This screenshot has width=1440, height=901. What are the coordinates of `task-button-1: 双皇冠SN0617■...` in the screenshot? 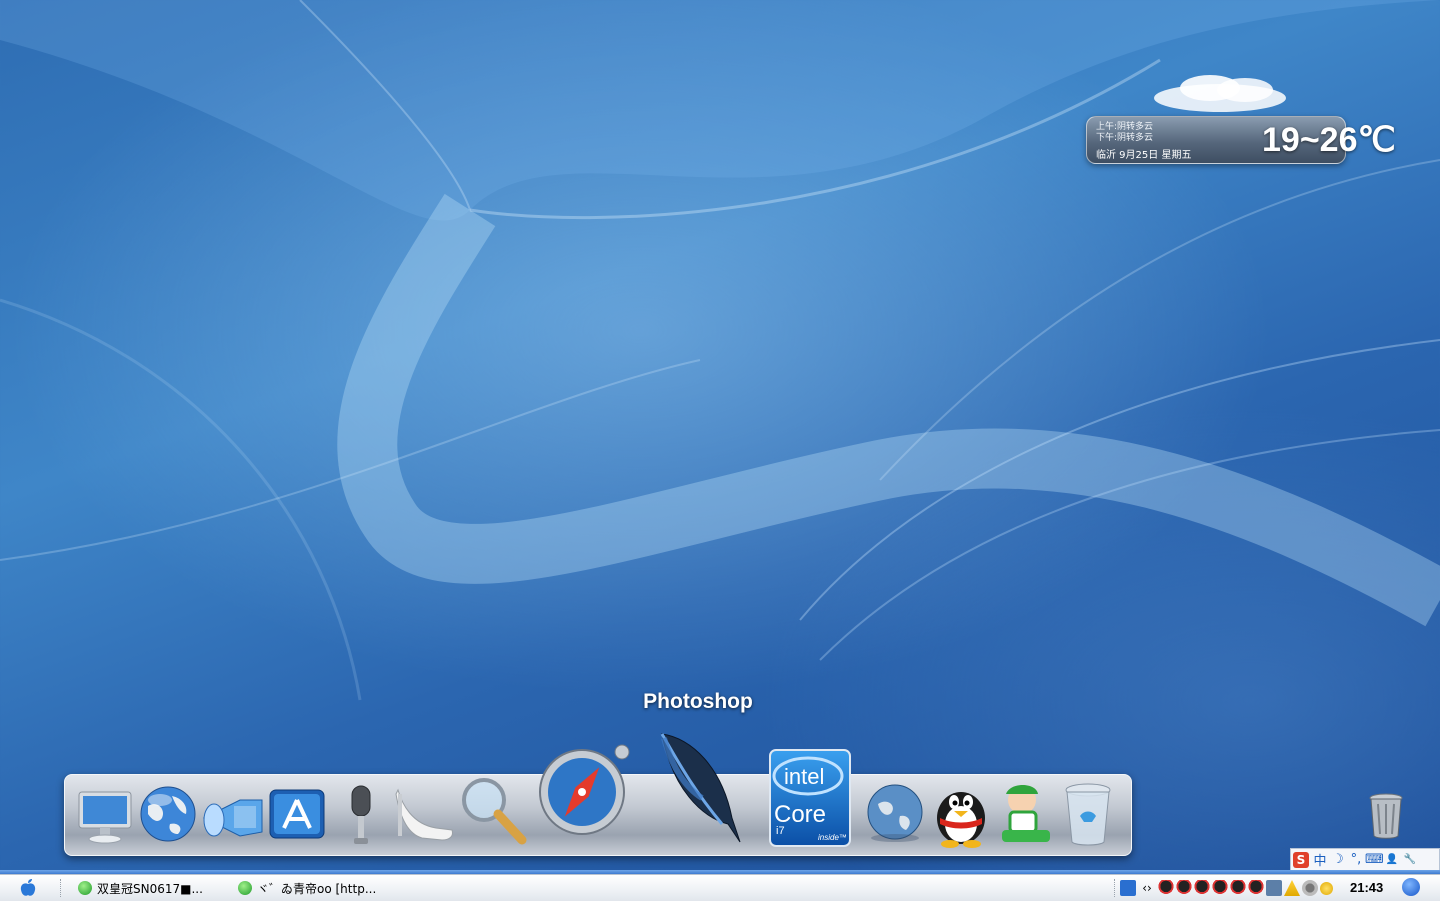 It's located at (140, 888).